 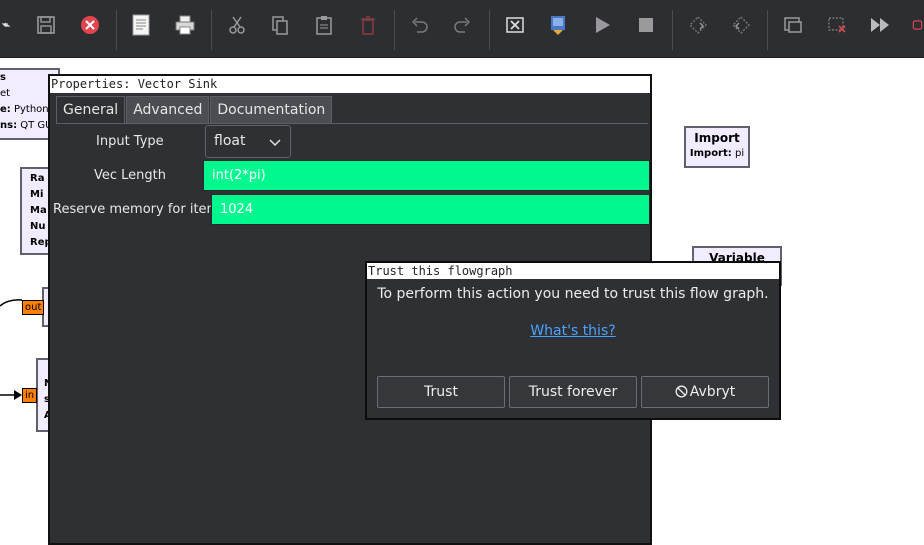 I want to click on properties-tabs: General Advanced Documentation, so click(x=194, y=110).